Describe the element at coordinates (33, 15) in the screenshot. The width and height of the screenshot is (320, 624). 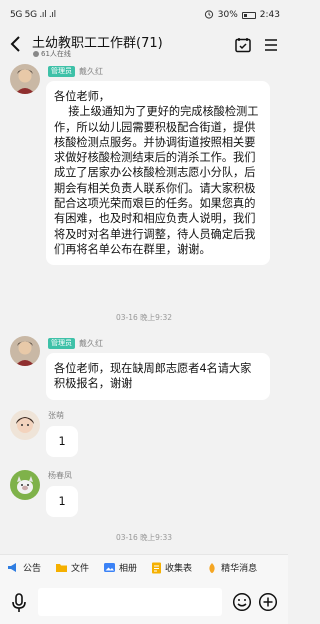
I see `signal-indicators: 5G 5G .ıl .ıl` at that location.